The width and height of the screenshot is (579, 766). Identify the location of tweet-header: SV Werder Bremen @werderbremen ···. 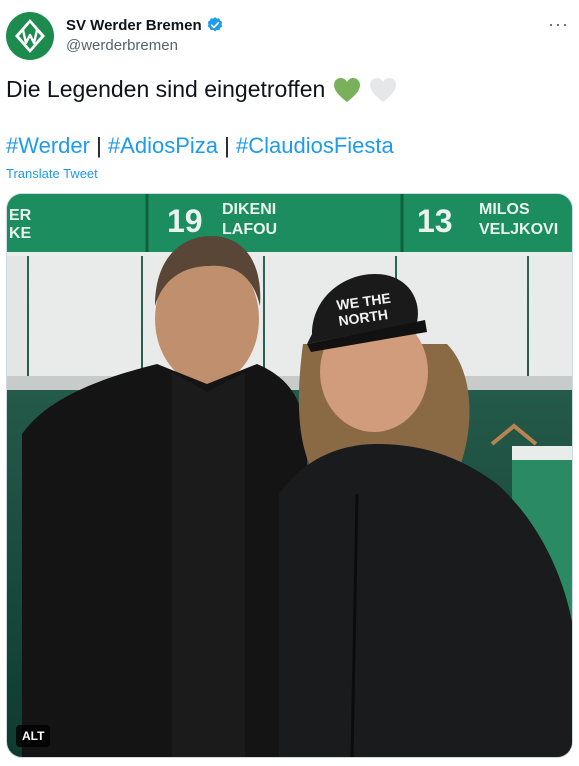
(289, 37).